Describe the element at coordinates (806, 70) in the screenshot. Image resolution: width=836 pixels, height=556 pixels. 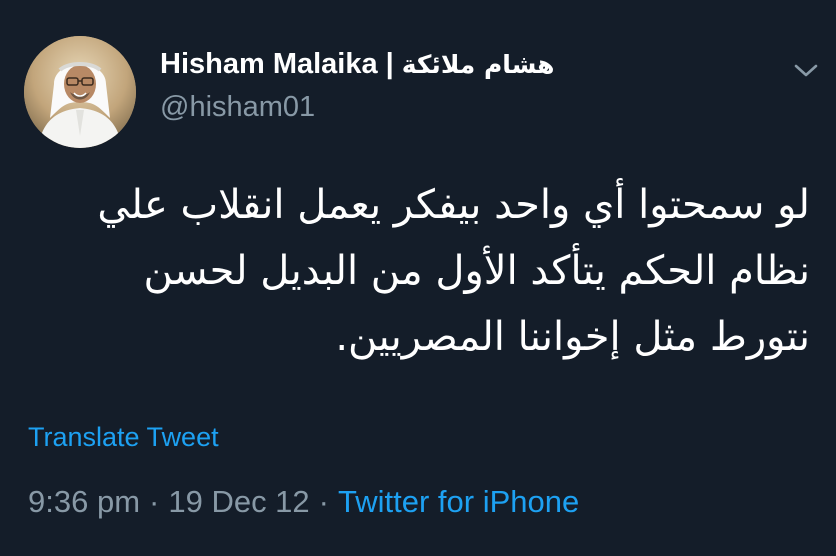
I see `chevron-down-icon` at that location.